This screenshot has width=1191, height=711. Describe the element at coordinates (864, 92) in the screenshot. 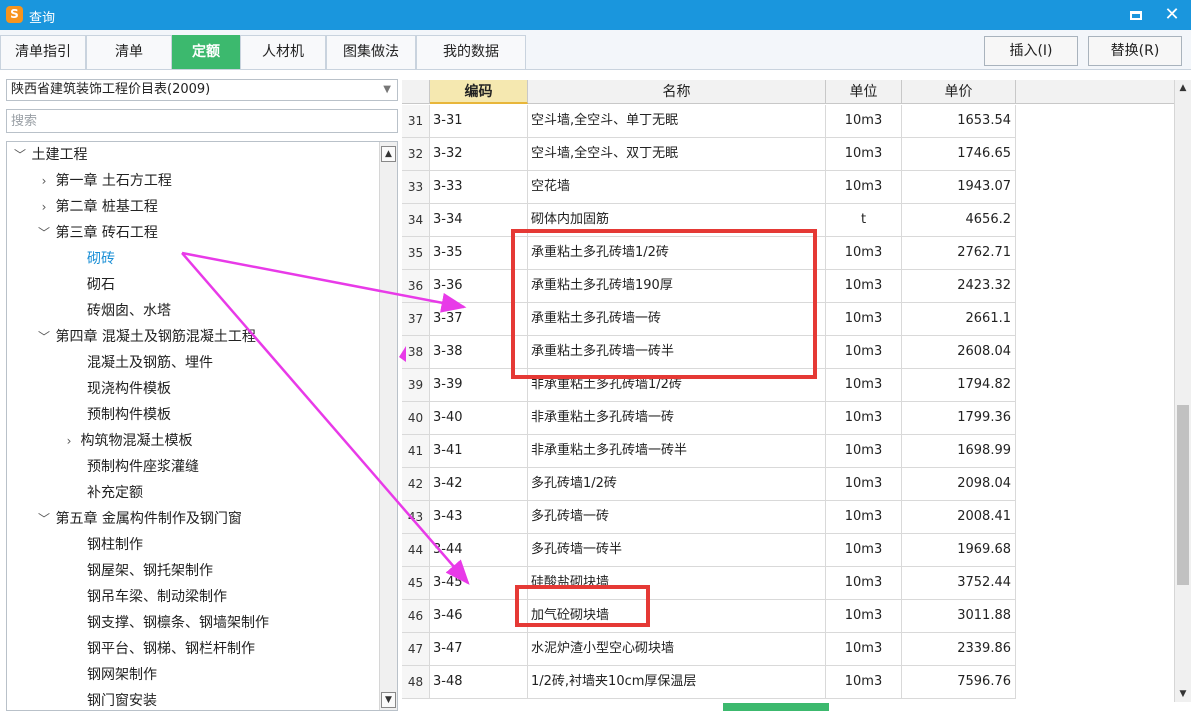

I see `header-unit: 单位` at that location.